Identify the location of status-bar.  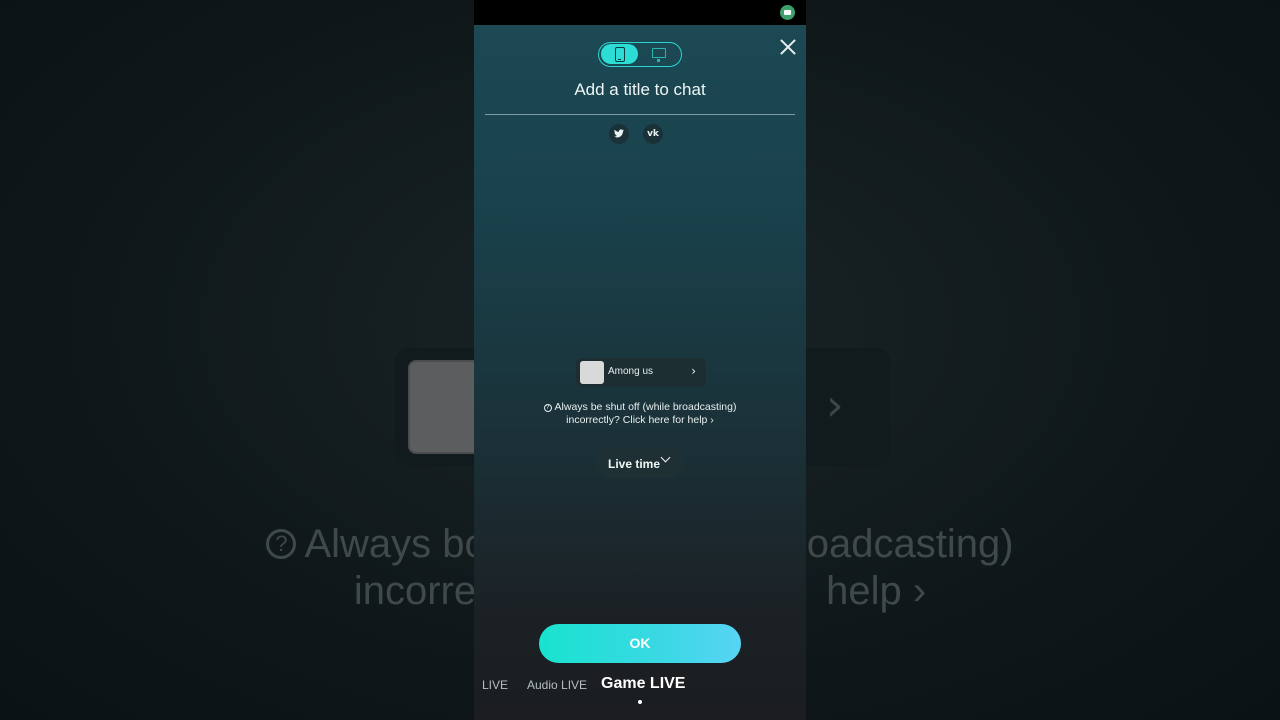
(640, 12).